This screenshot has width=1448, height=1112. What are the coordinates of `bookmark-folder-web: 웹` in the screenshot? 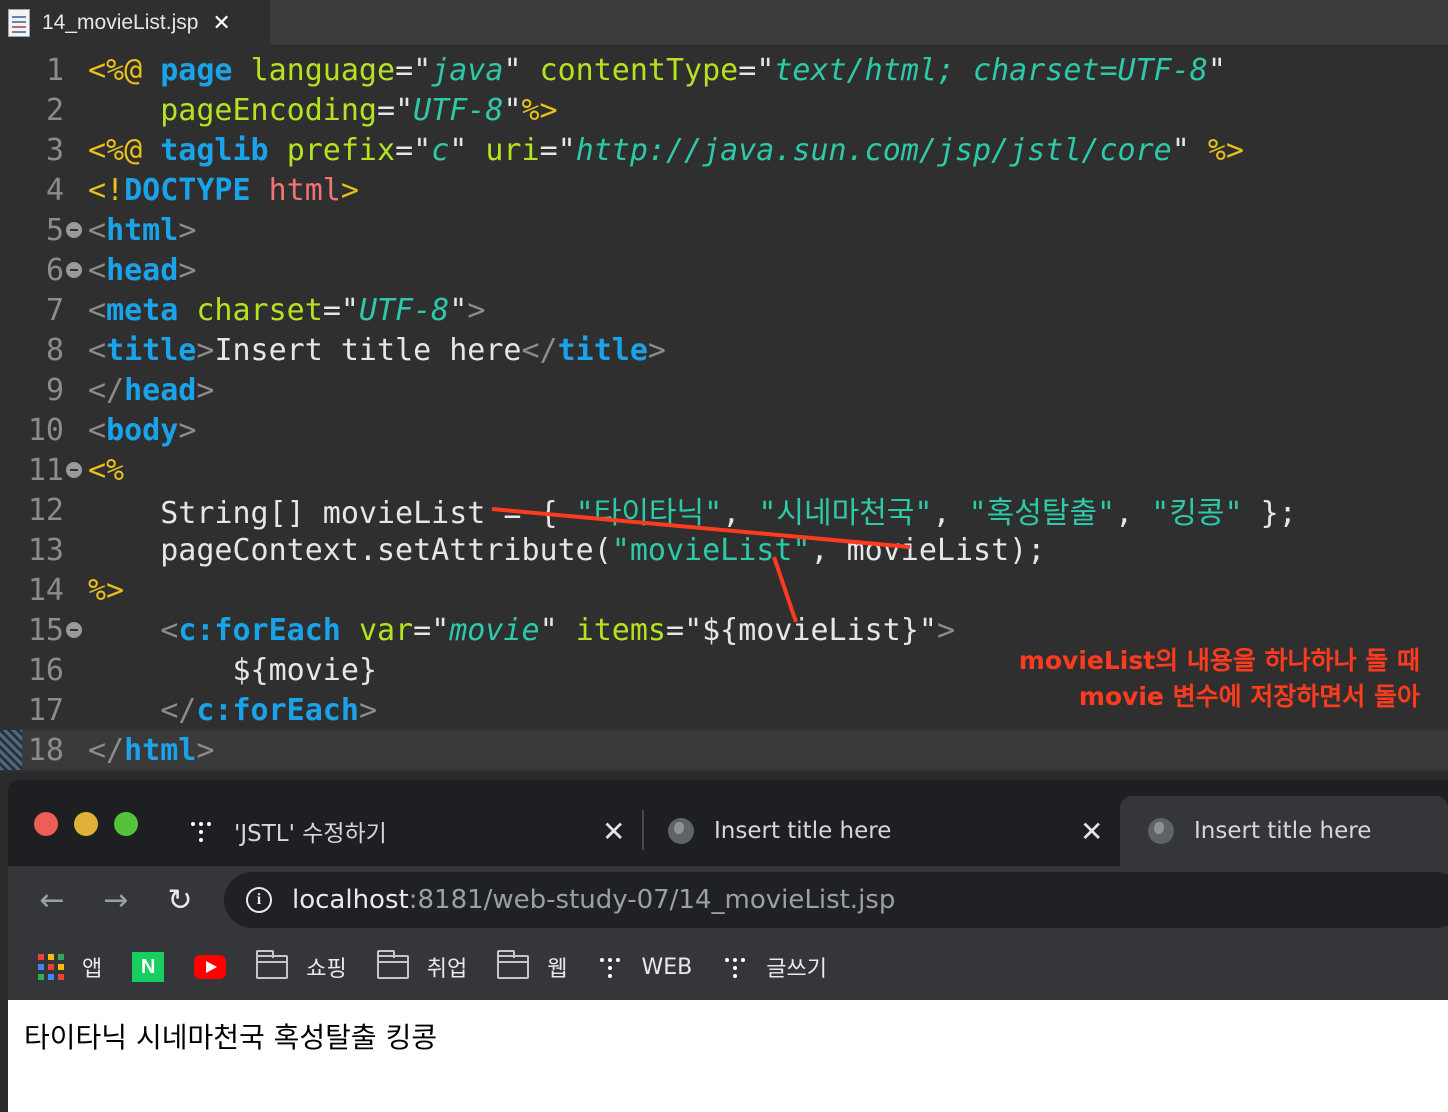 It's located at (532, 966).